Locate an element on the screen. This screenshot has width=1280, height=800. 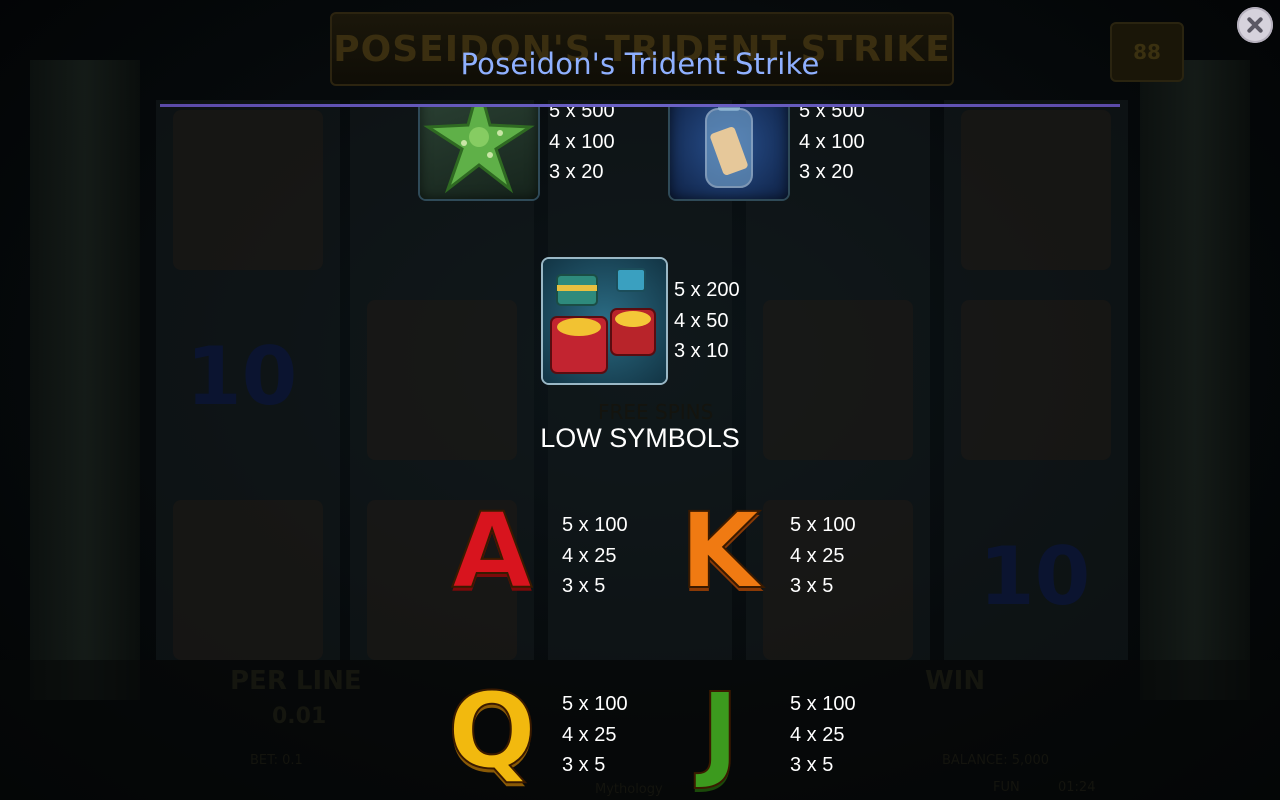
letter-k-icon: K is located at coordinates (720, 551).